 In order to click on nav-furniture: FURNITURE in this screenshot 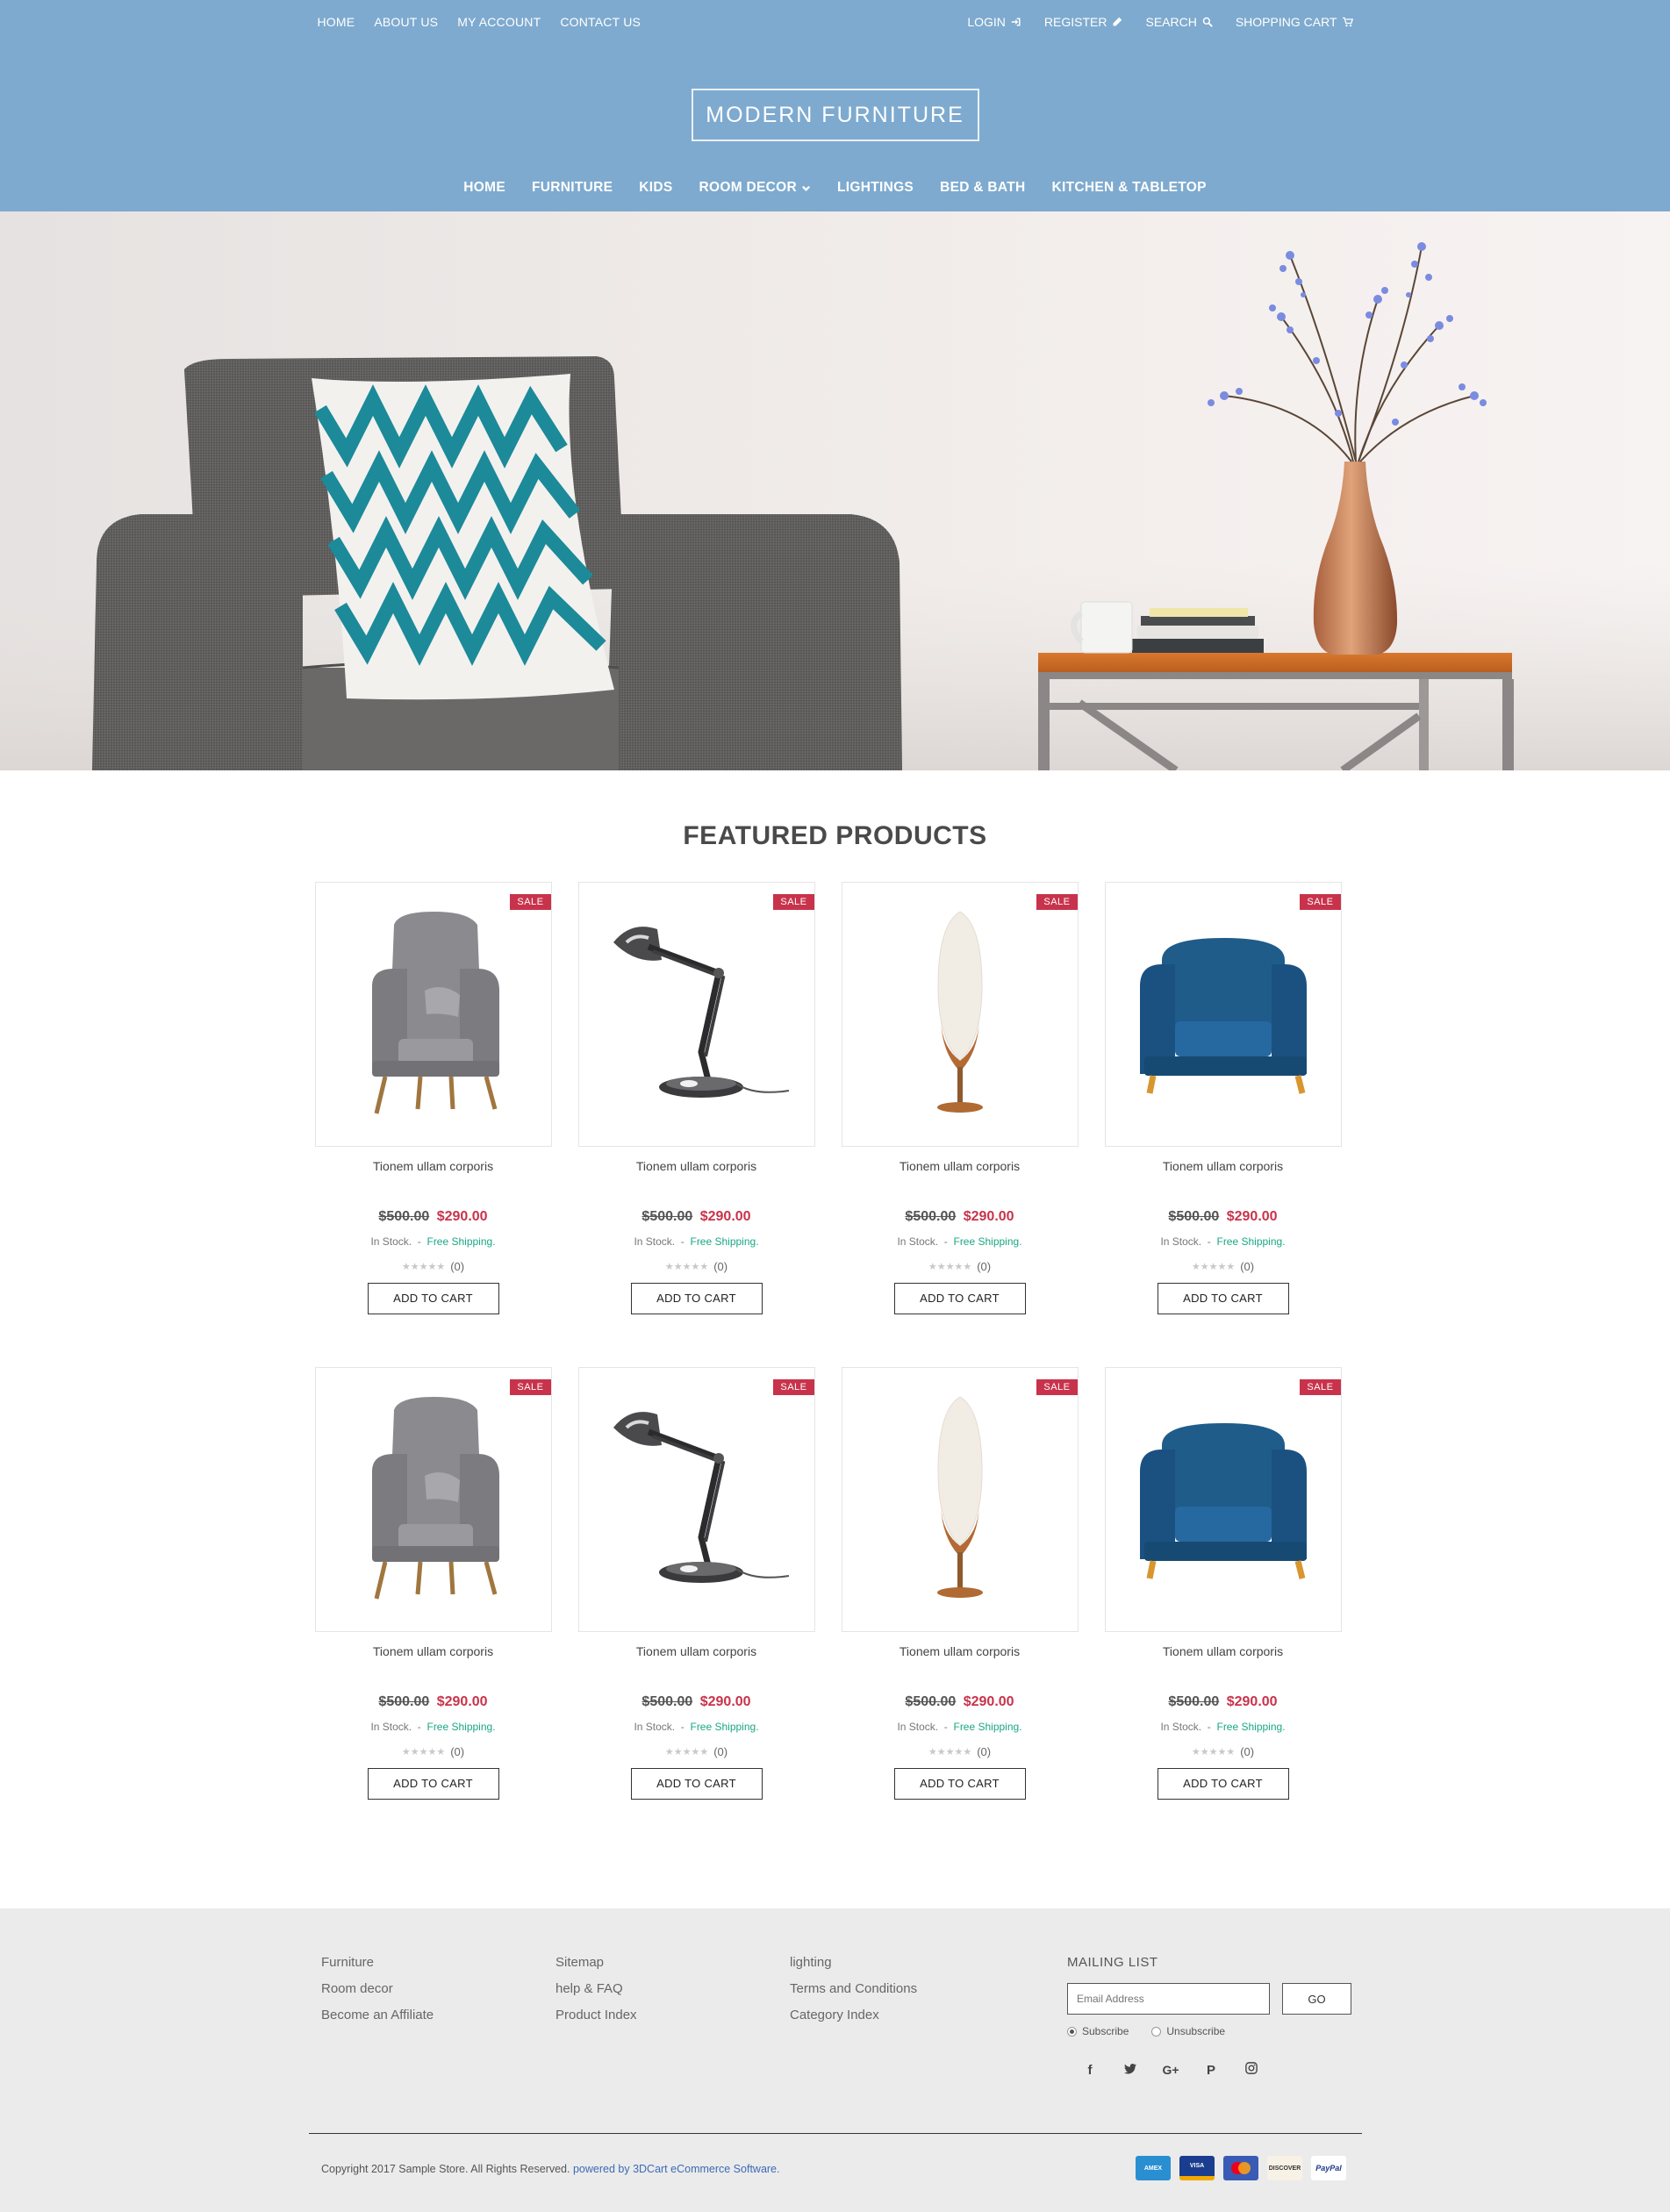, I will do `click(572, 188)`.